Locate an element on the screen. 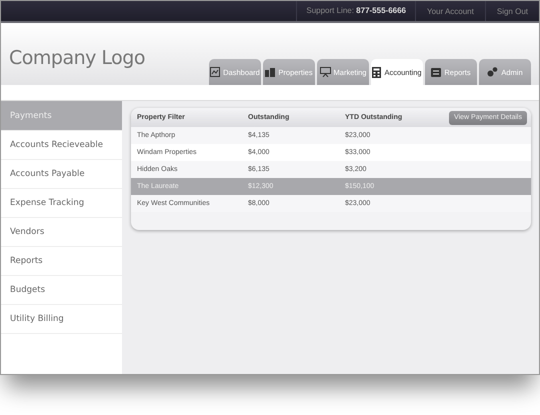 The width and height of the screenshot is (540, 415). presentation-icon is located at coordinates (325, 72).